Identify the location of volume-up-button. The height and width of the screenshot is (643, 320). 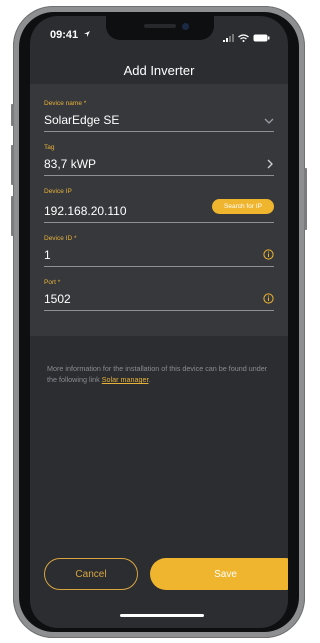
(12, 165).